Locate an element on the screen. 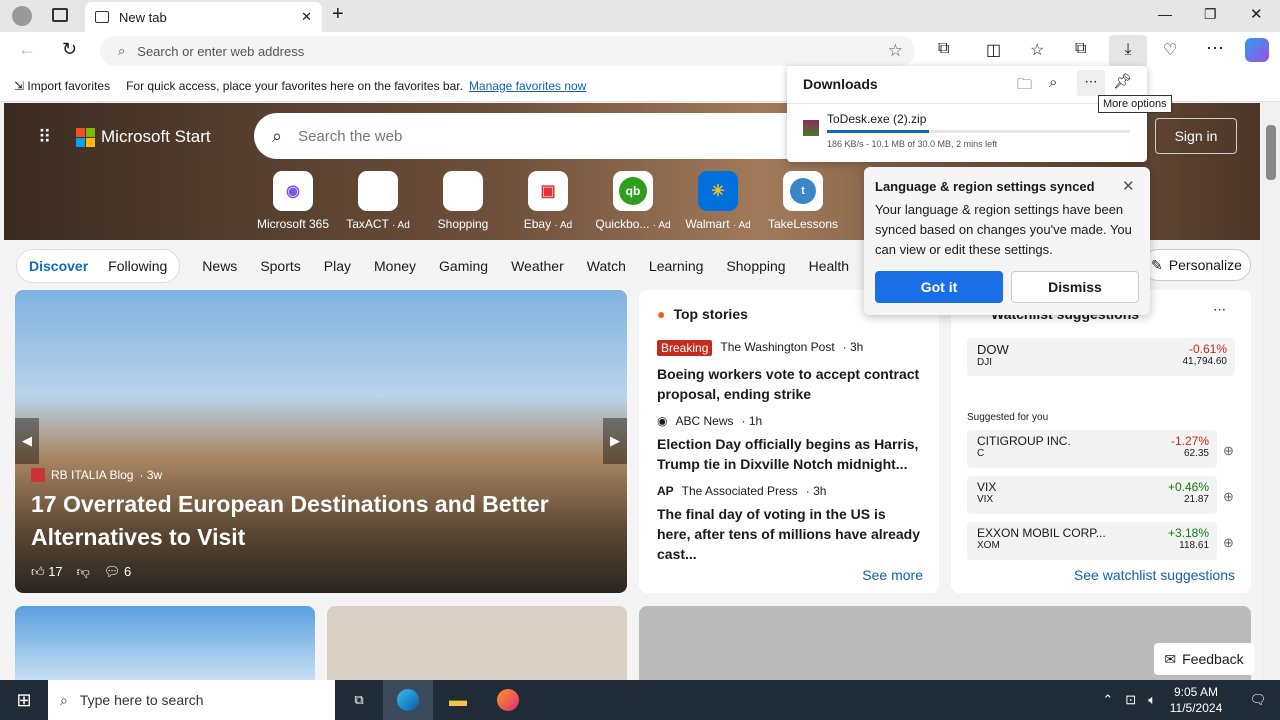 Image resolution: width=1280 pixels, height=720 pixels. abc-logo-icon: ◉ is located at coordinates (662, 421).